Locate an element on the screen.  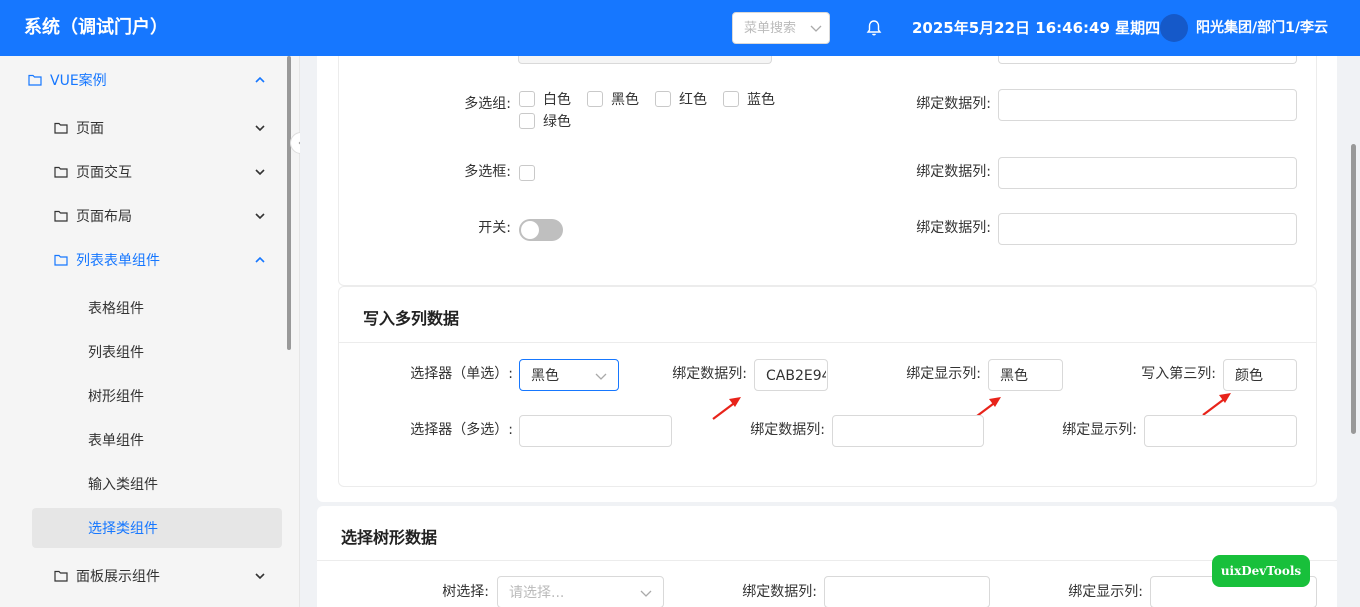
sidebar-item-list-form-components: 列表表单组件 is located at coordinates (160, 260).